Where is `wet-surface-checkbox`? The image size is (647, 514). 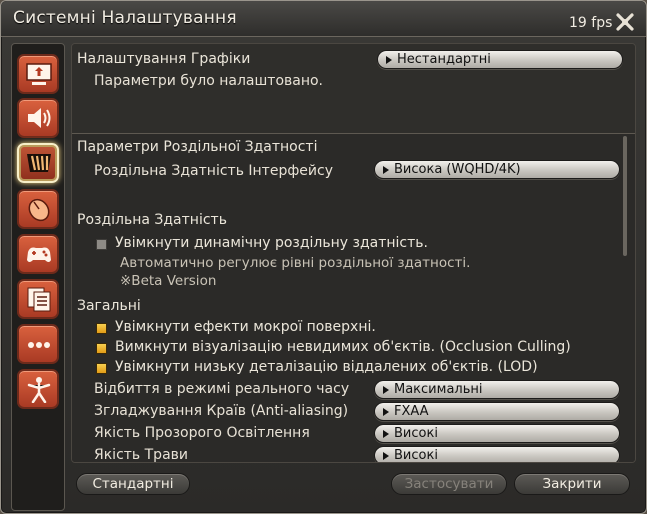
wet-surface-checkbox is located at coordinates (101, 328).